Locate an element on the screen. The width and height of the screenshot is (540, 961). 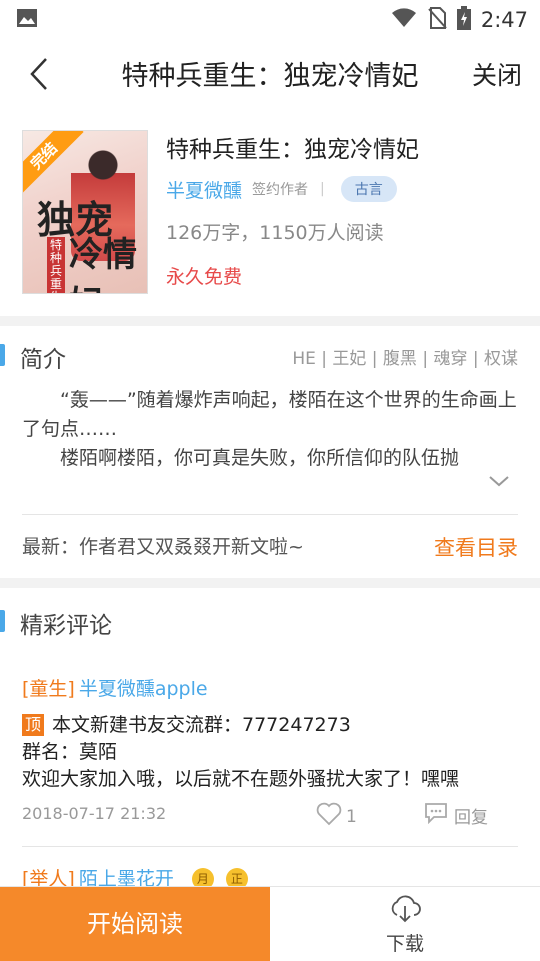
start-reading-button: 开始阅读 is located at coordinates (135, 924).